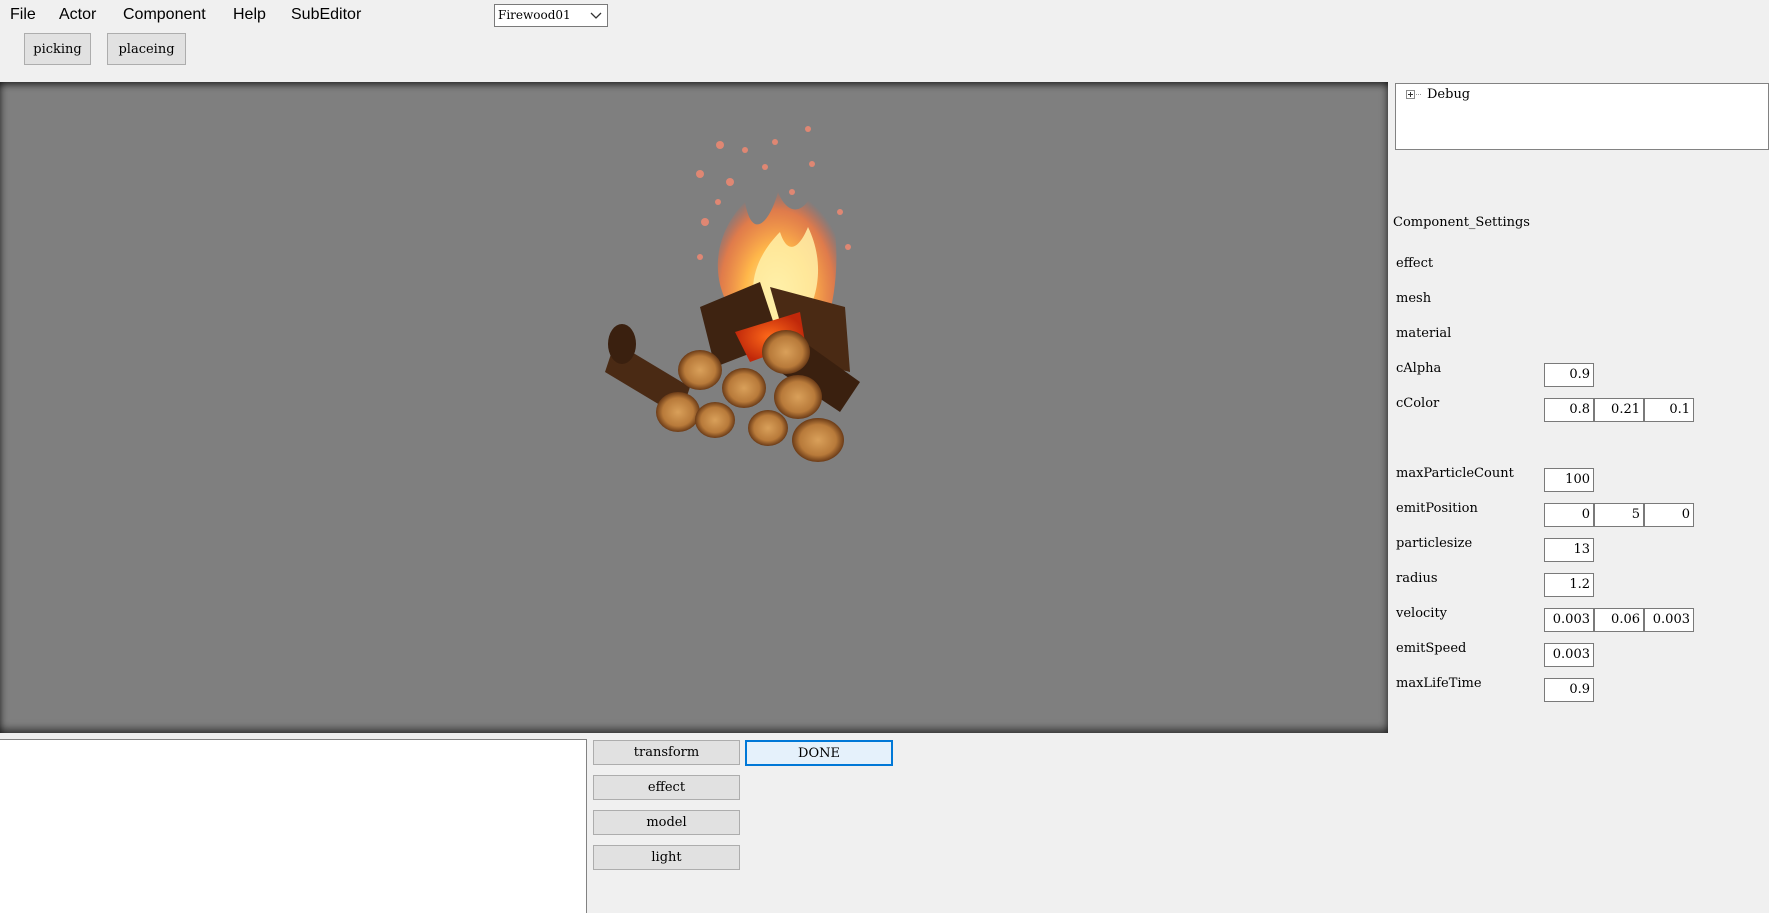 The image size is (1769, 913). What do you see at coordinates (596, 15) in the screenshot?
I see `chevron-down-icon` at bounding box center [596, 15].